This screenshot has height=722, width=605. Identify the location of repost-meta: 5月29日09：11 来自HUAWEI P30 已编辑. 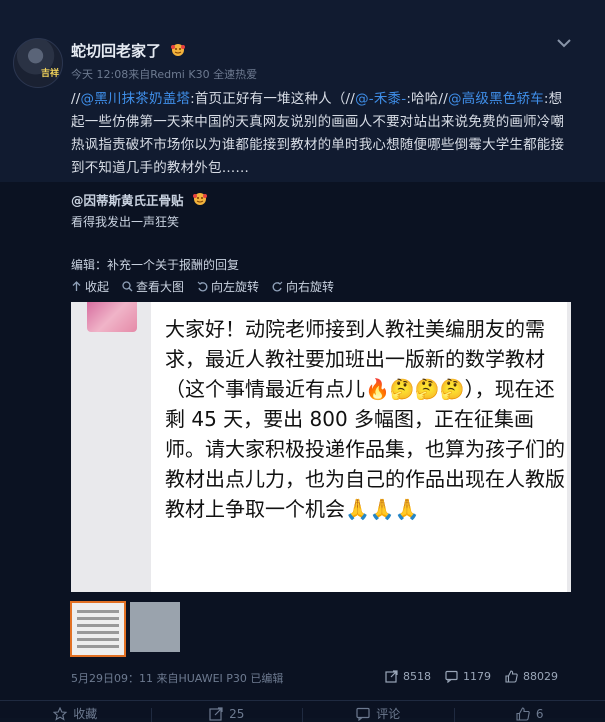
(177, 678).